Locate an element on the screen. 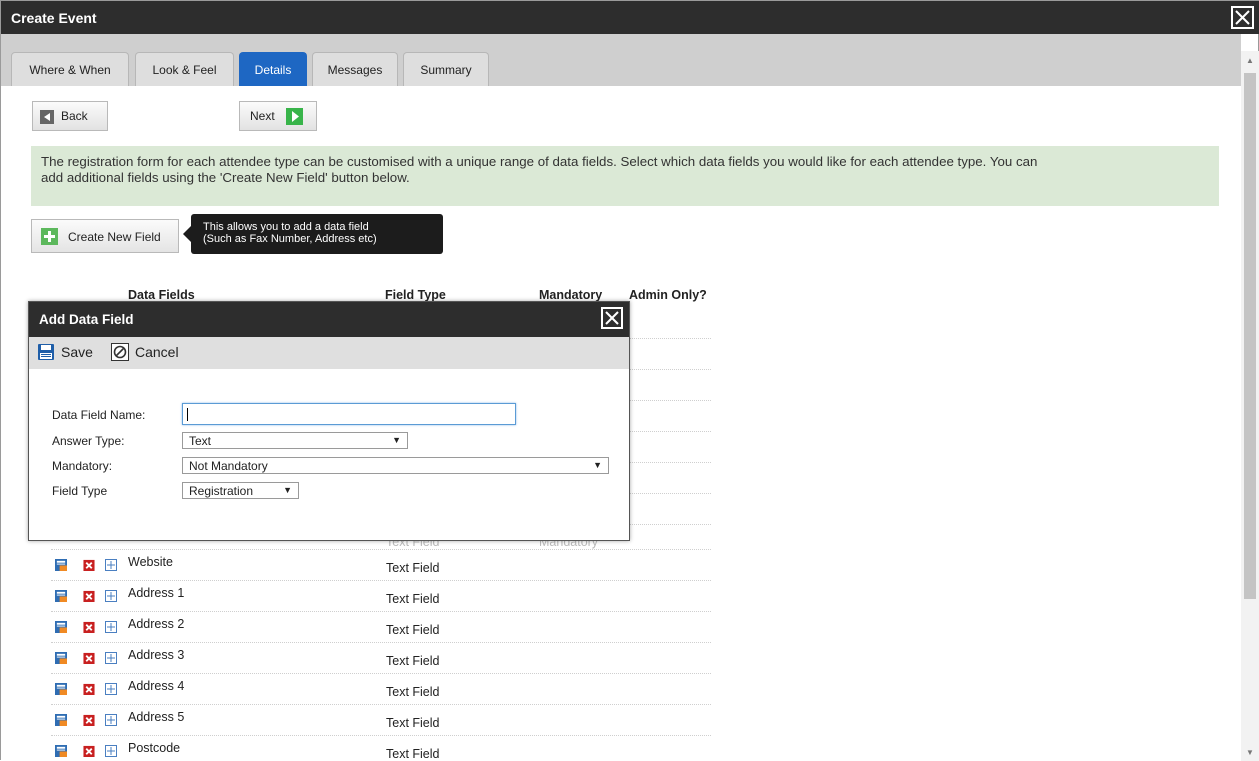  field-type-label: Field Type is located at coordinates (80, 491).